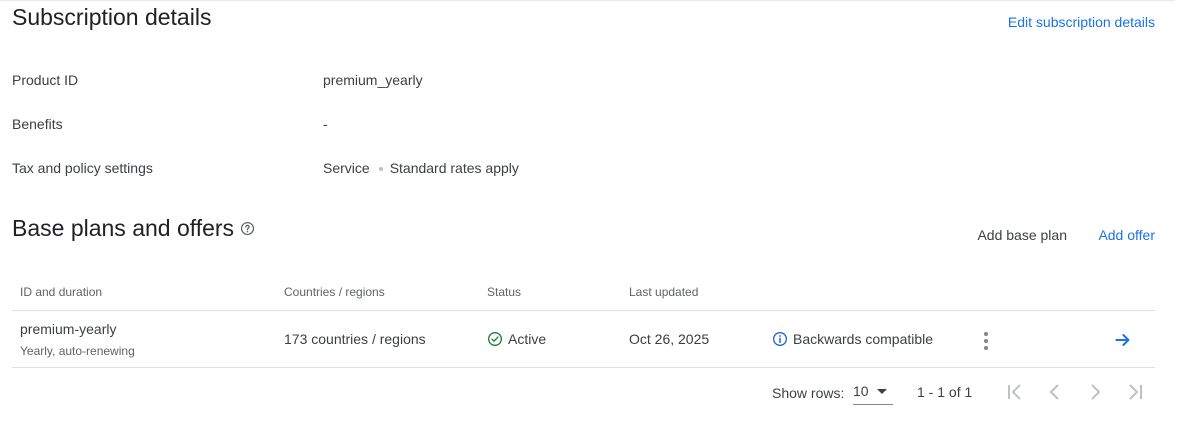 The width and height of the screenshot is (1185, 421). Describe the element at coordinates (68, 329) in the screenshot. I see `plan-id: premium-yearly` at that location.